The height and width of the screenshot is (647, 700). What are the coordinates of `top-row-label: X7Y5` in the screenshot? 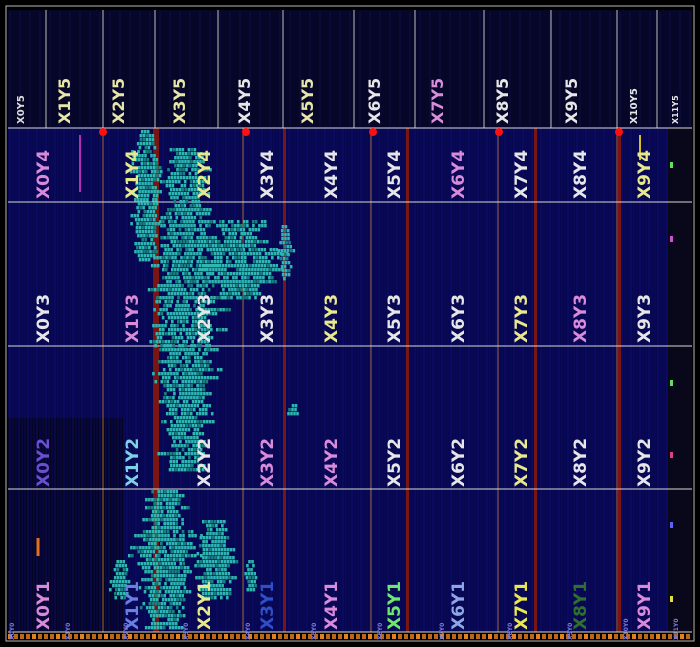 It's located at (437, 101).